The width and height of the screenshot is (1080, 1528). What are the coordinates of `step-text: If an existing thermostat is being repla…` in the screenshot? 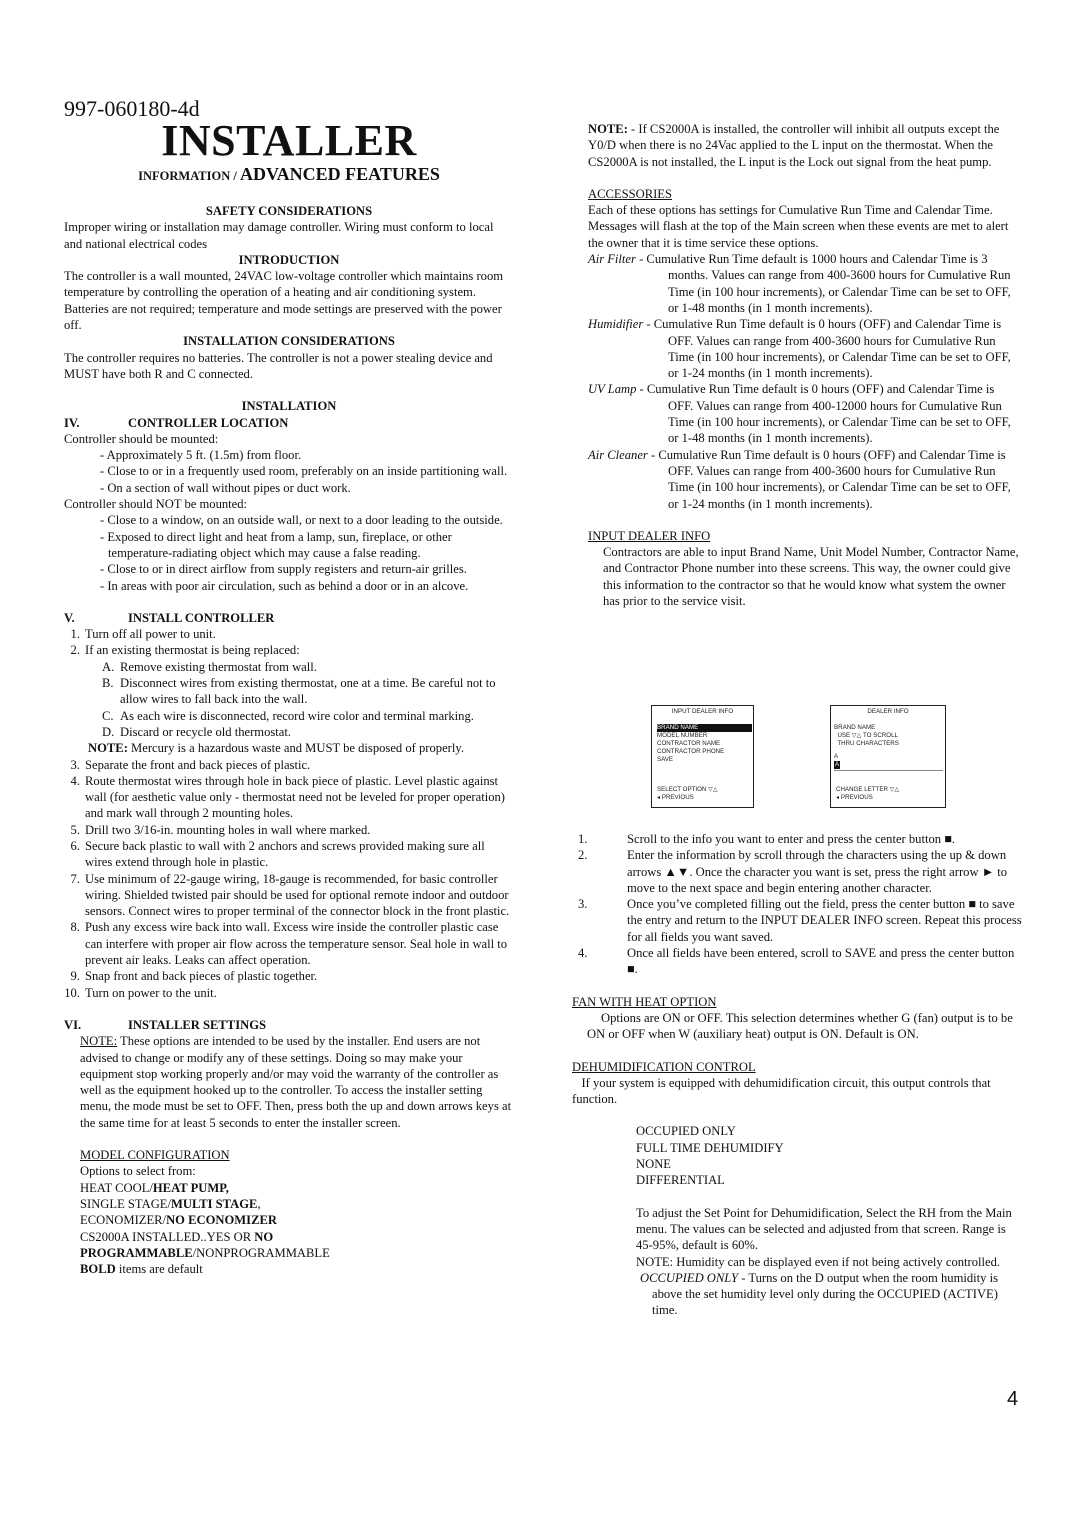 It's located at (192, 650).